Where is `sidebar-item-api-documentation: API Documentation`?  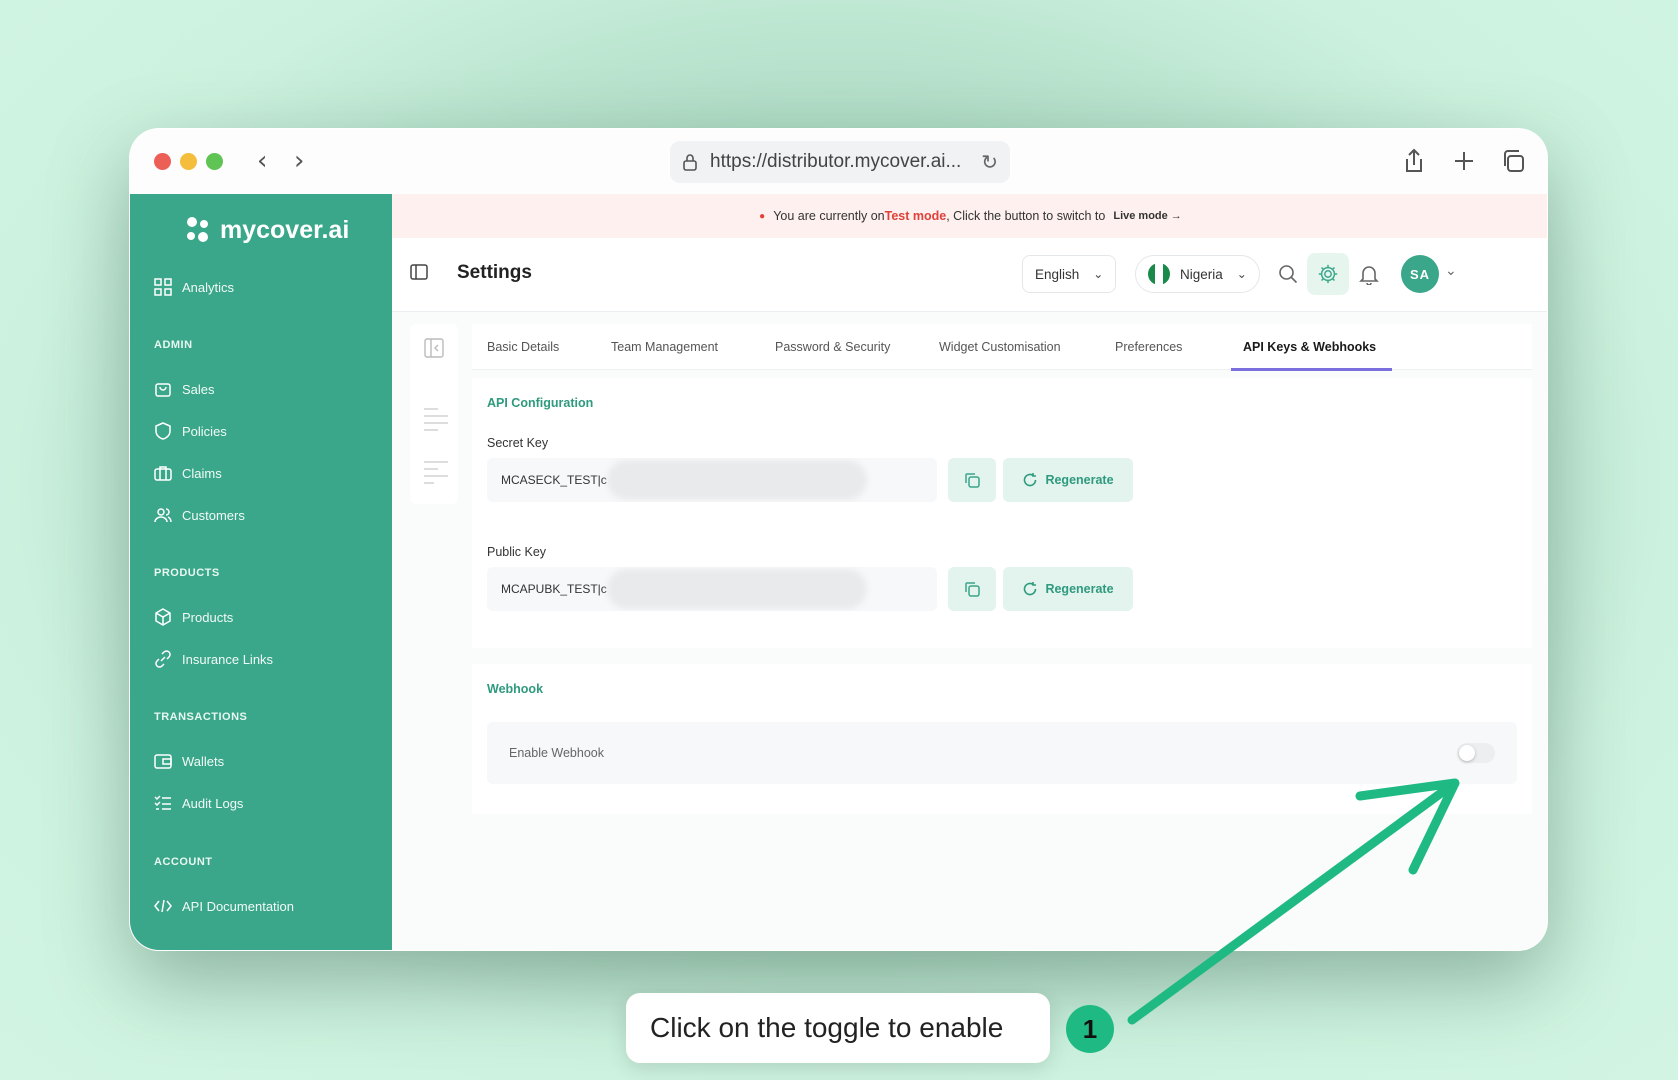
sidebar-item-api-documentation: API Documentation is located at coordinates (224, 906).